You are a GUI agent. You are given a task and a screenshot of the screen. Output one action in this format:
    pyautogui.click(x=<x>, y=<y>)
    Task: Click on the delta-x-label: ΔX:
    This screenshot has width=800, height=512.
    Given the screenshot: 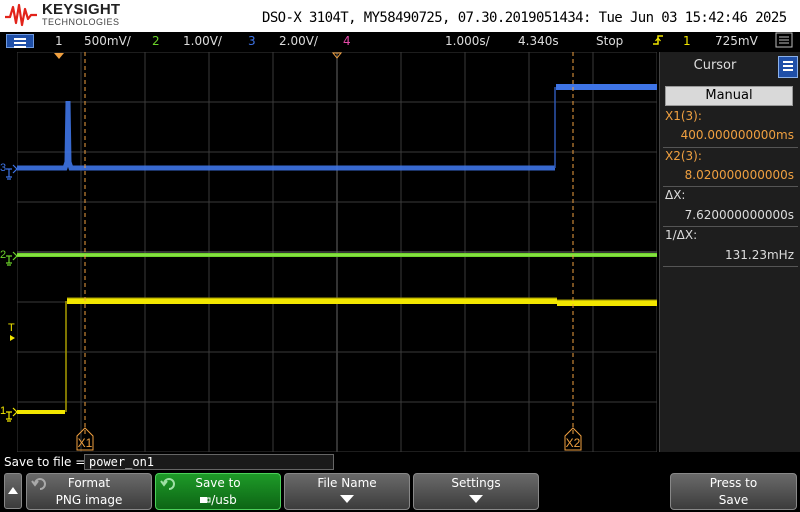 What is the action you would take?
    pyautogui.click(x=675, y=195)
    